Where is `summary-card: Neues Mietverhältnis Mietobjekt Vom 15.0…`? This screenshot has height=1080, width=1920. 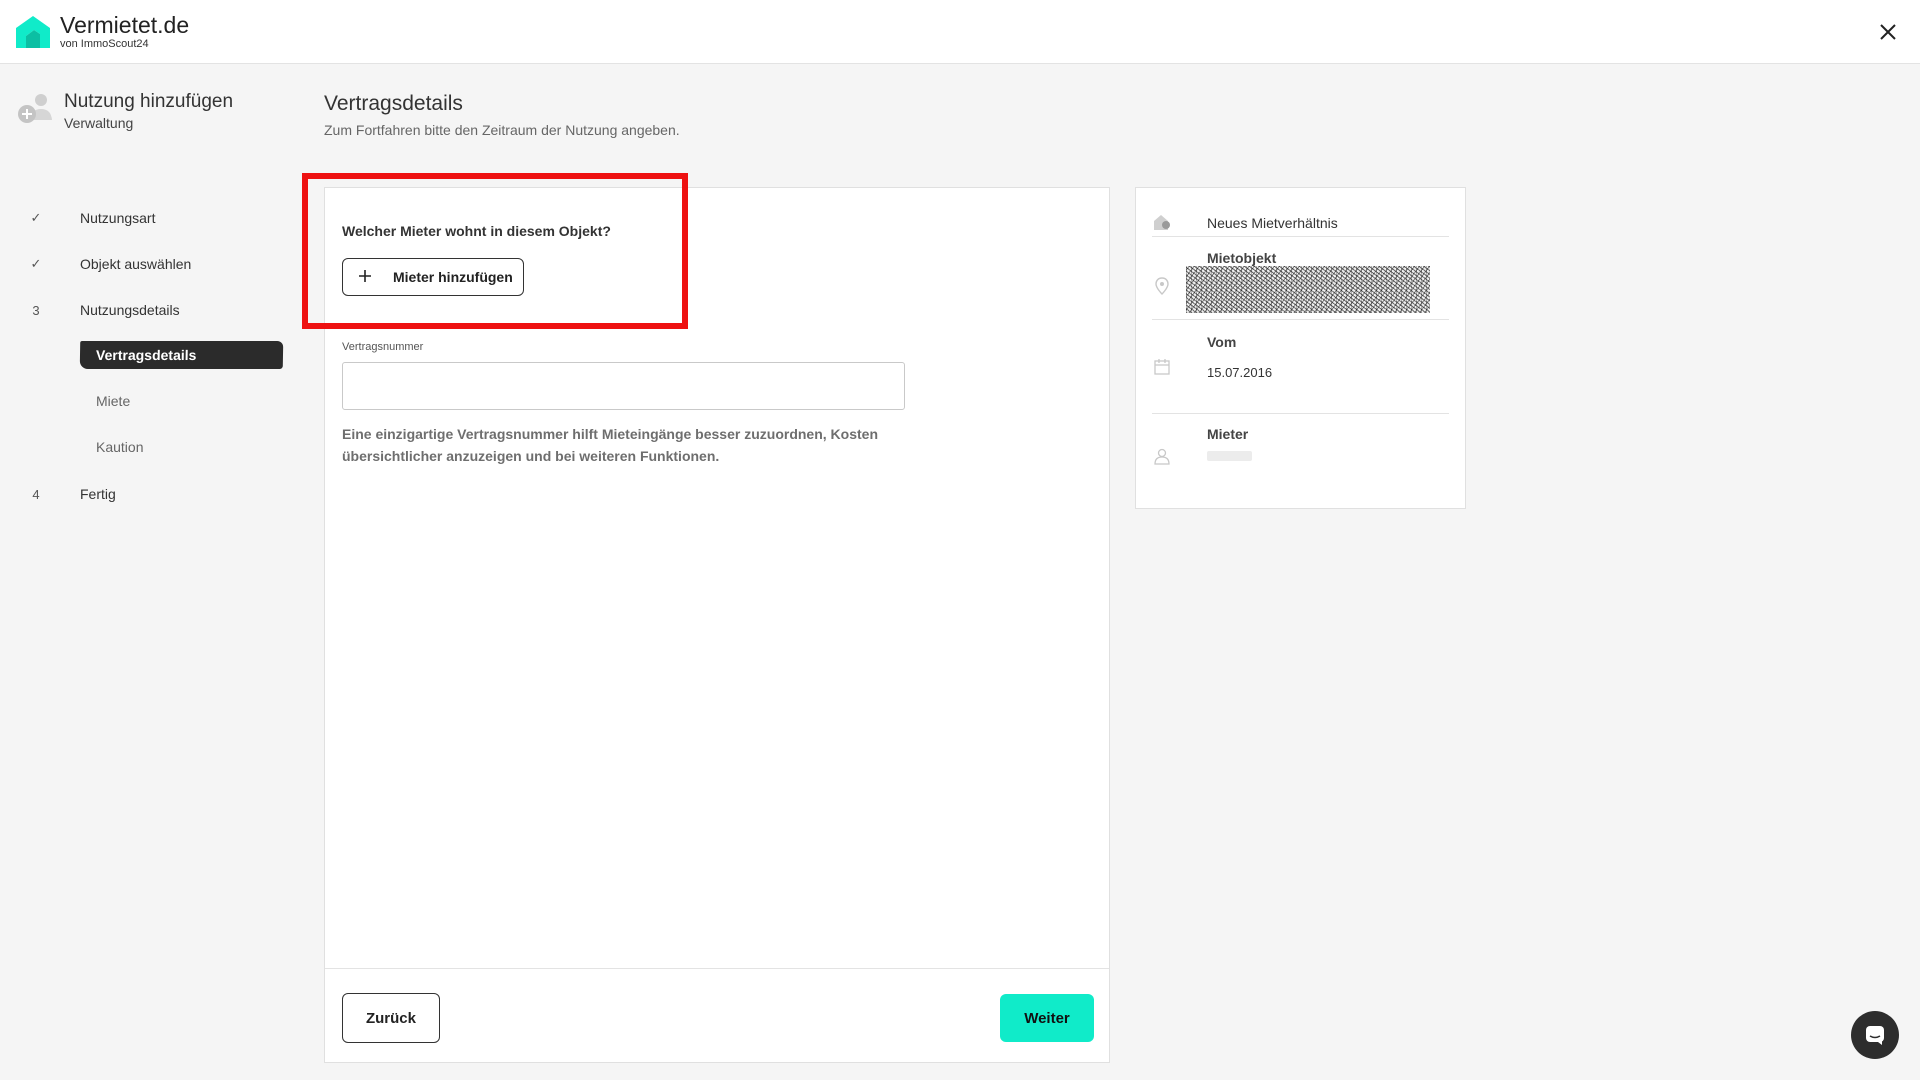
summary-card: Neues Mietverhältnis Mietobjekt Vom 15.0… is located at coordinates (1300, 348).